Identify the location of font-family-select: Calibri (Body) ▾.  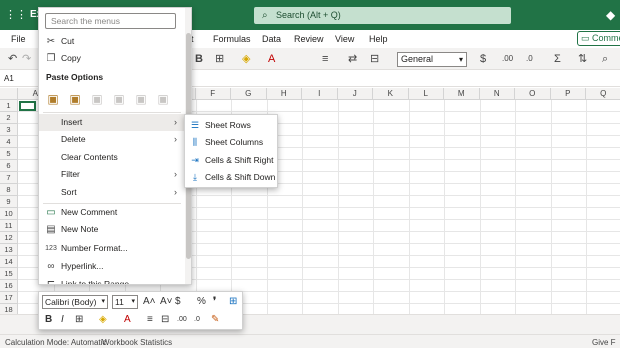
(75, 302).